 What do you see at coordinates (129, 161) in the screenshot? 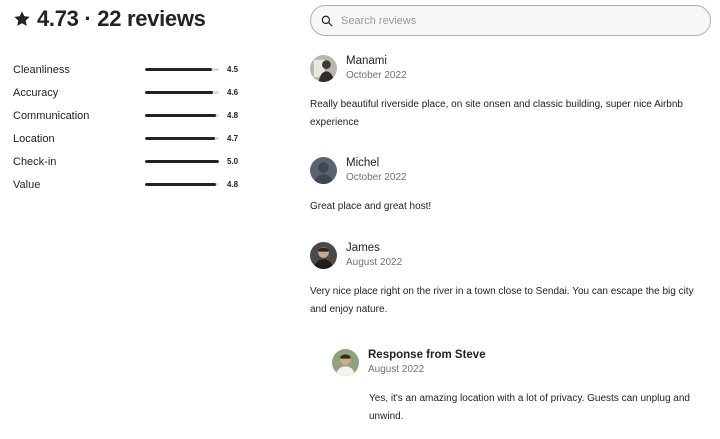
I see `rating-row-check-in: Check-in 5.0` at bounding box center [129, 161].